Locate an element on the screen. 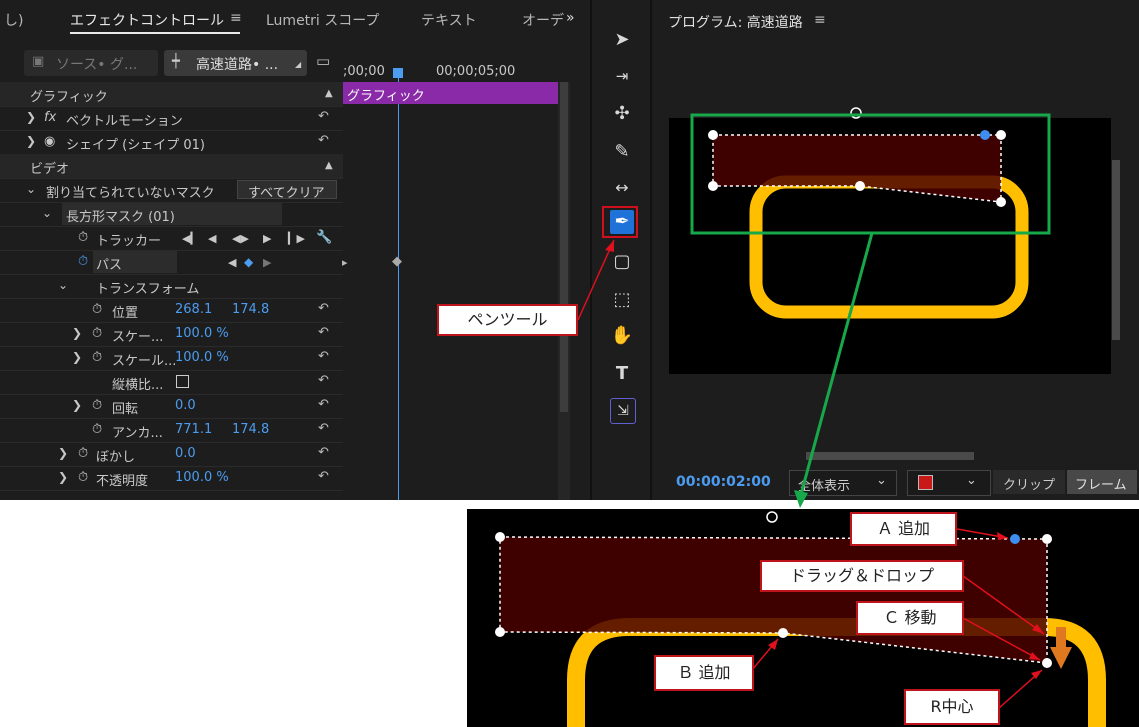 Image resolution: width=1139 pixels, height=727 pixels. inset-vertex-a is located at coordinates (1015, 539).